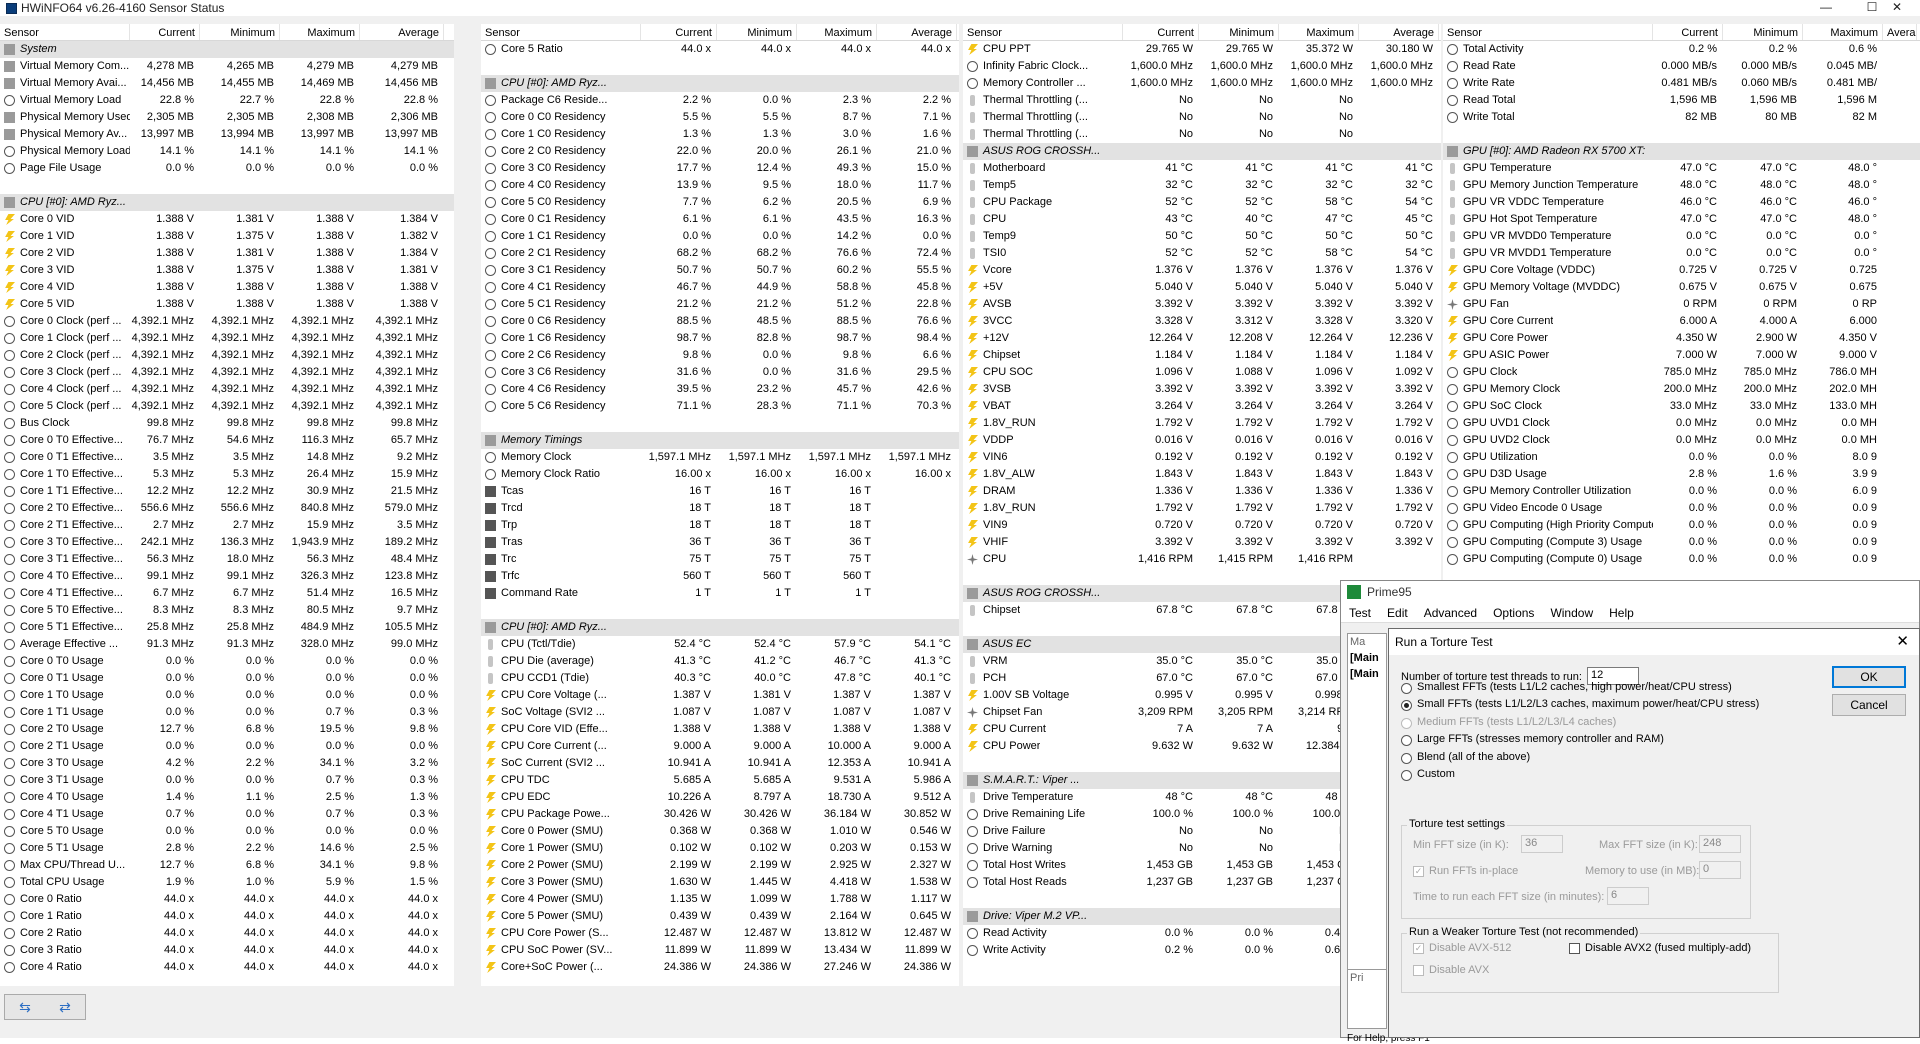 The width and height of the screenshot is (1920, 1044). Describe the element at coordinates (320, 32) in the screenshot. I see `column-header-maximum: Maximum` at that location.